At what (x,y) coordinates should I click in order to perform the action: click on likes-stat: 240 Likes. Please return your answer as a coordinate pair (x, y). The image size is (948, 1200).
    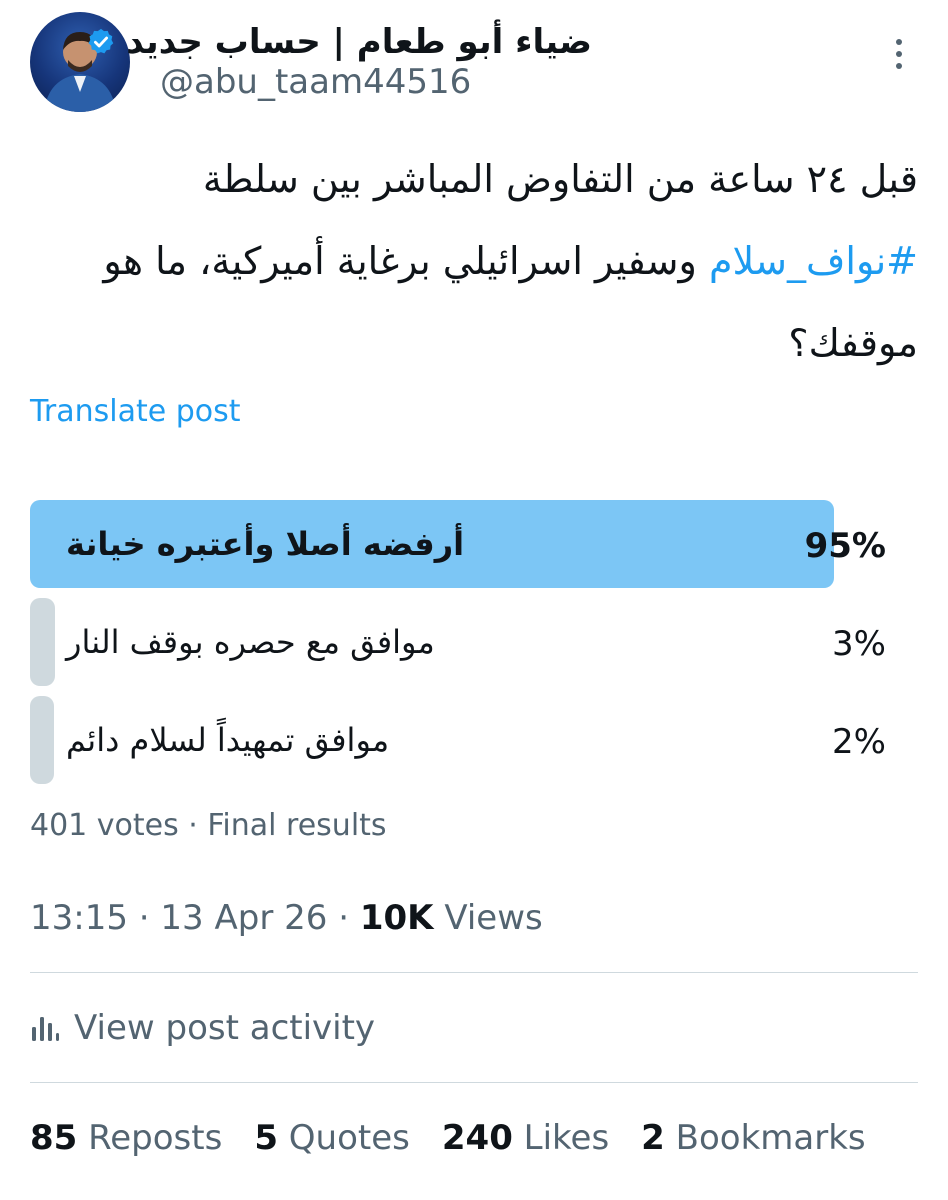
    Looking at the image, I should click on (525, 1138).